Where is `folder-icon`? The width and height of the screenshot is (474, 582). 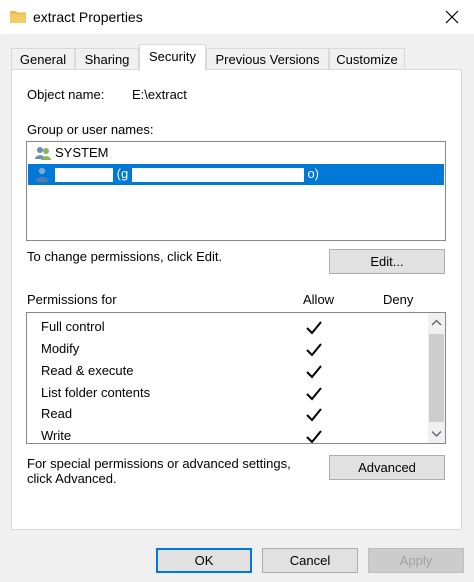
folder-icon is located at coordinates (18, 16).